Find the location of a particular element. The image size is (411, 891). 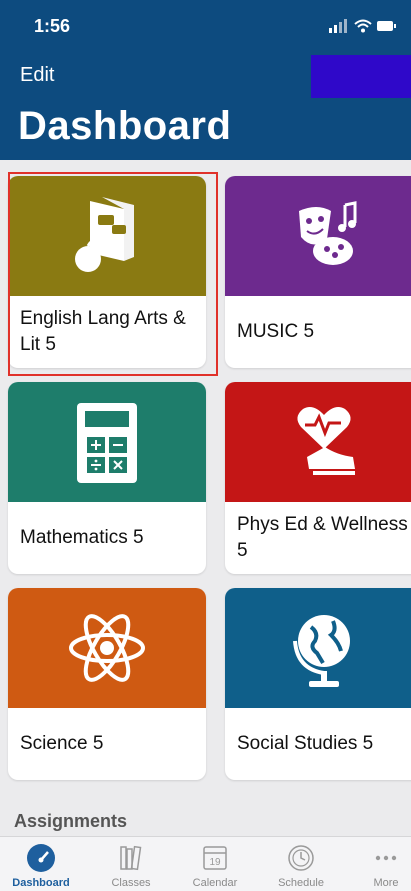

card-label: Social Studies 5 is located at coordinates (305, 744).